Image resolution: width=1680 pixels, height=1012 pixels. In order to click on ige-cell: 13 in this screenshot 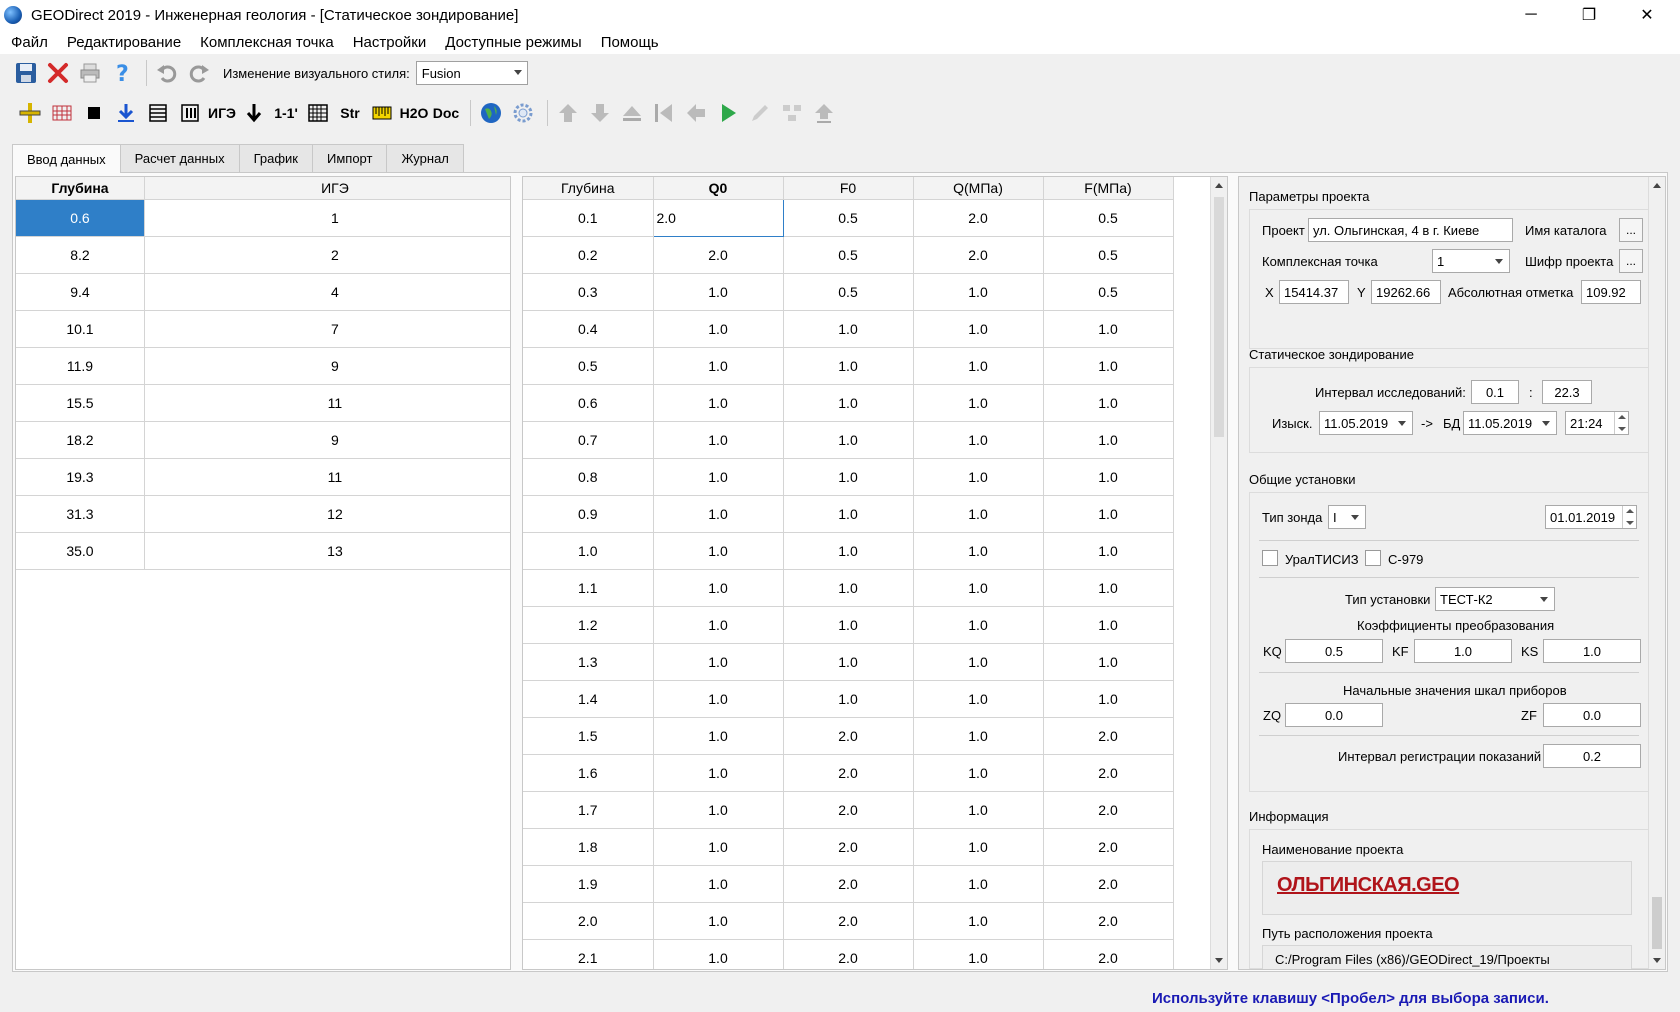, I will do `click(327, 551)`.